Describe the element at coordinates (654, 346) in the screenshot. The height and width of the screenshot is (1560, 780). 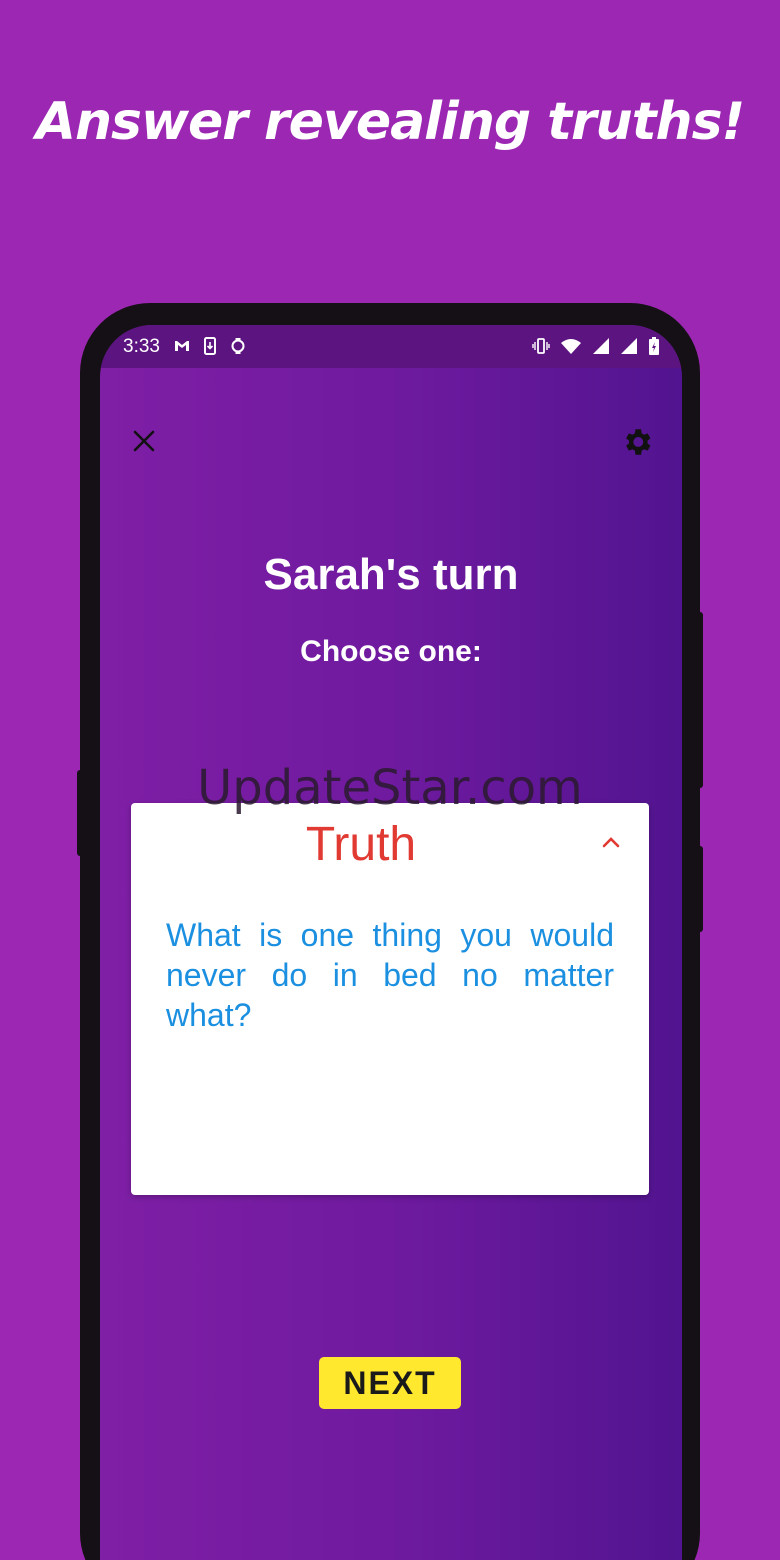
I see `battery-charging-icon` at that location.